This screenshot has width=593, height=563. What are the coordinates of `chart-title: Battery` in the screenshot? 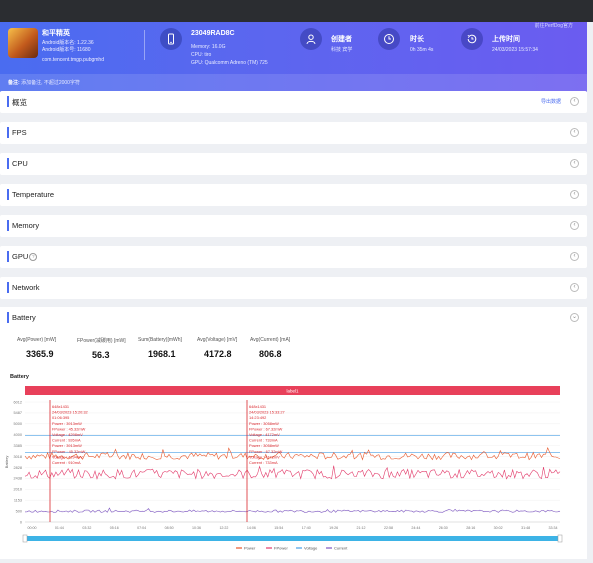 It's located at (19, 377).